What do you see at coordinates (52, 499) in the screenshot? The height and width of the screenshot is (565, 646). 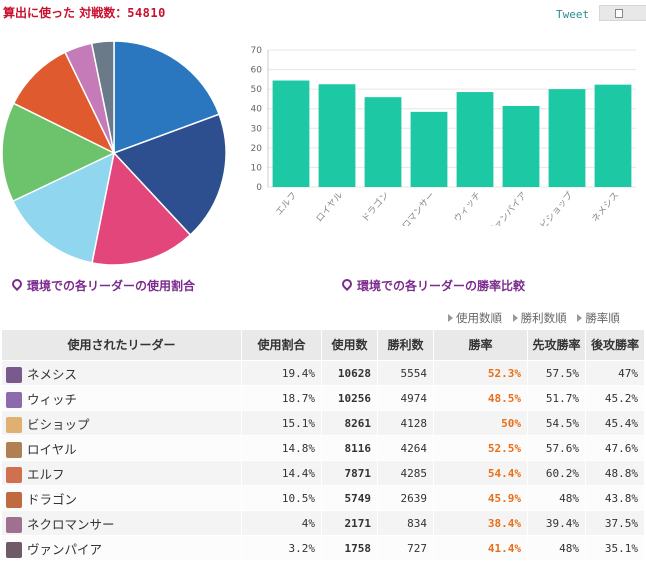 I see `leader-name: ドラゴン` at bounding box center [52, 499].